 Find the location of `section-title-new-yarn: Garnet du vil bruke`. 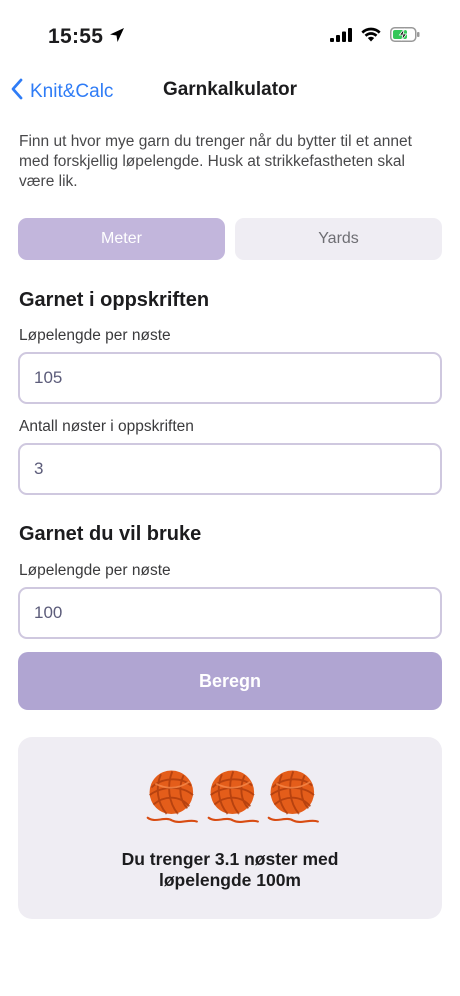

section-title-new-yarn: Garnet du vil bruke is located at coordinates (110, 534).